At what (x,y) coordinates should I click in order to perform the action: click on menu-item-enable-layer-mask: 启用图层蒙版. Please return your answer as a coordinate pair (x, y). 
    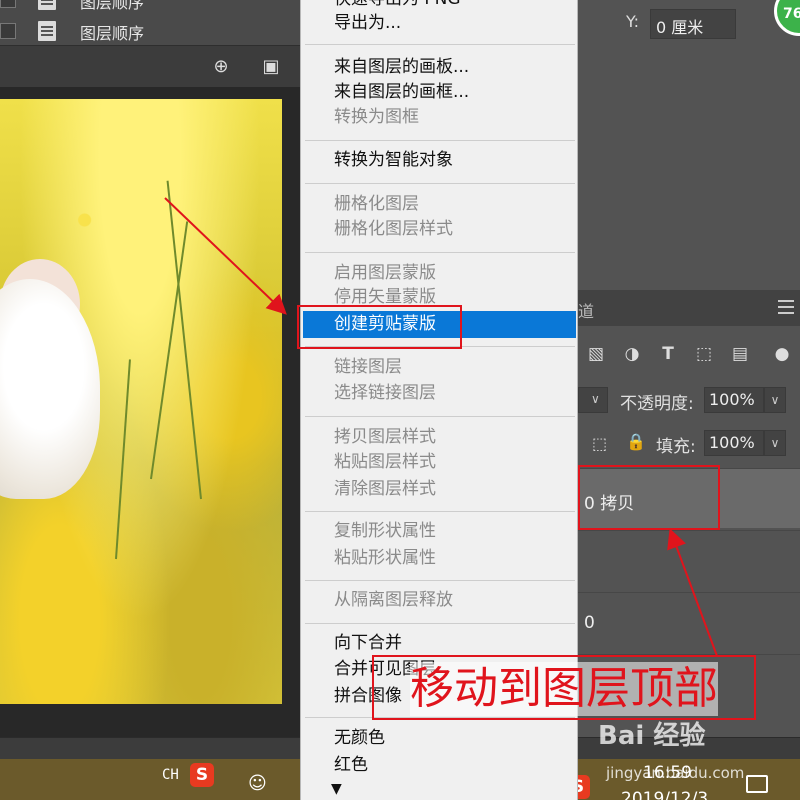
    Looking at the image, I should click on (385, 273).